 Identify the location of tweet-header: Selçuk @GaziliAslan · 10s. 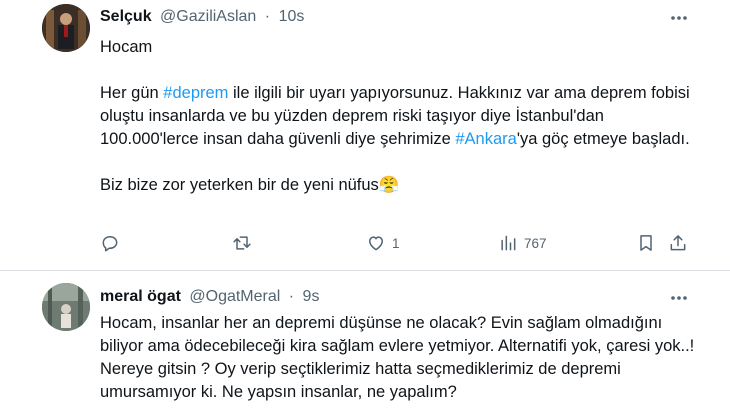
(202, 17).